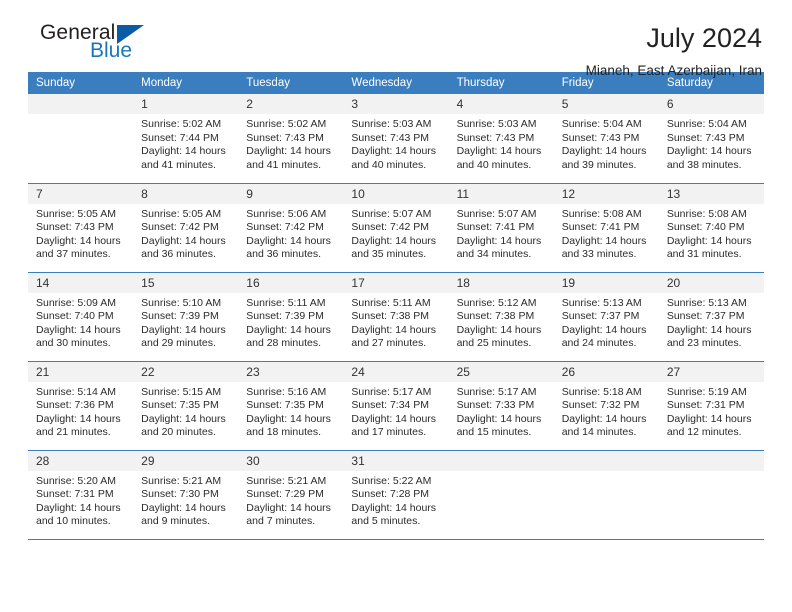 This screenshot has width=792, height=612. Describe the element at coordinates (705, 405) in the screenshot. I see `sunset-text: Sunset: 7:31 PM` at that location.